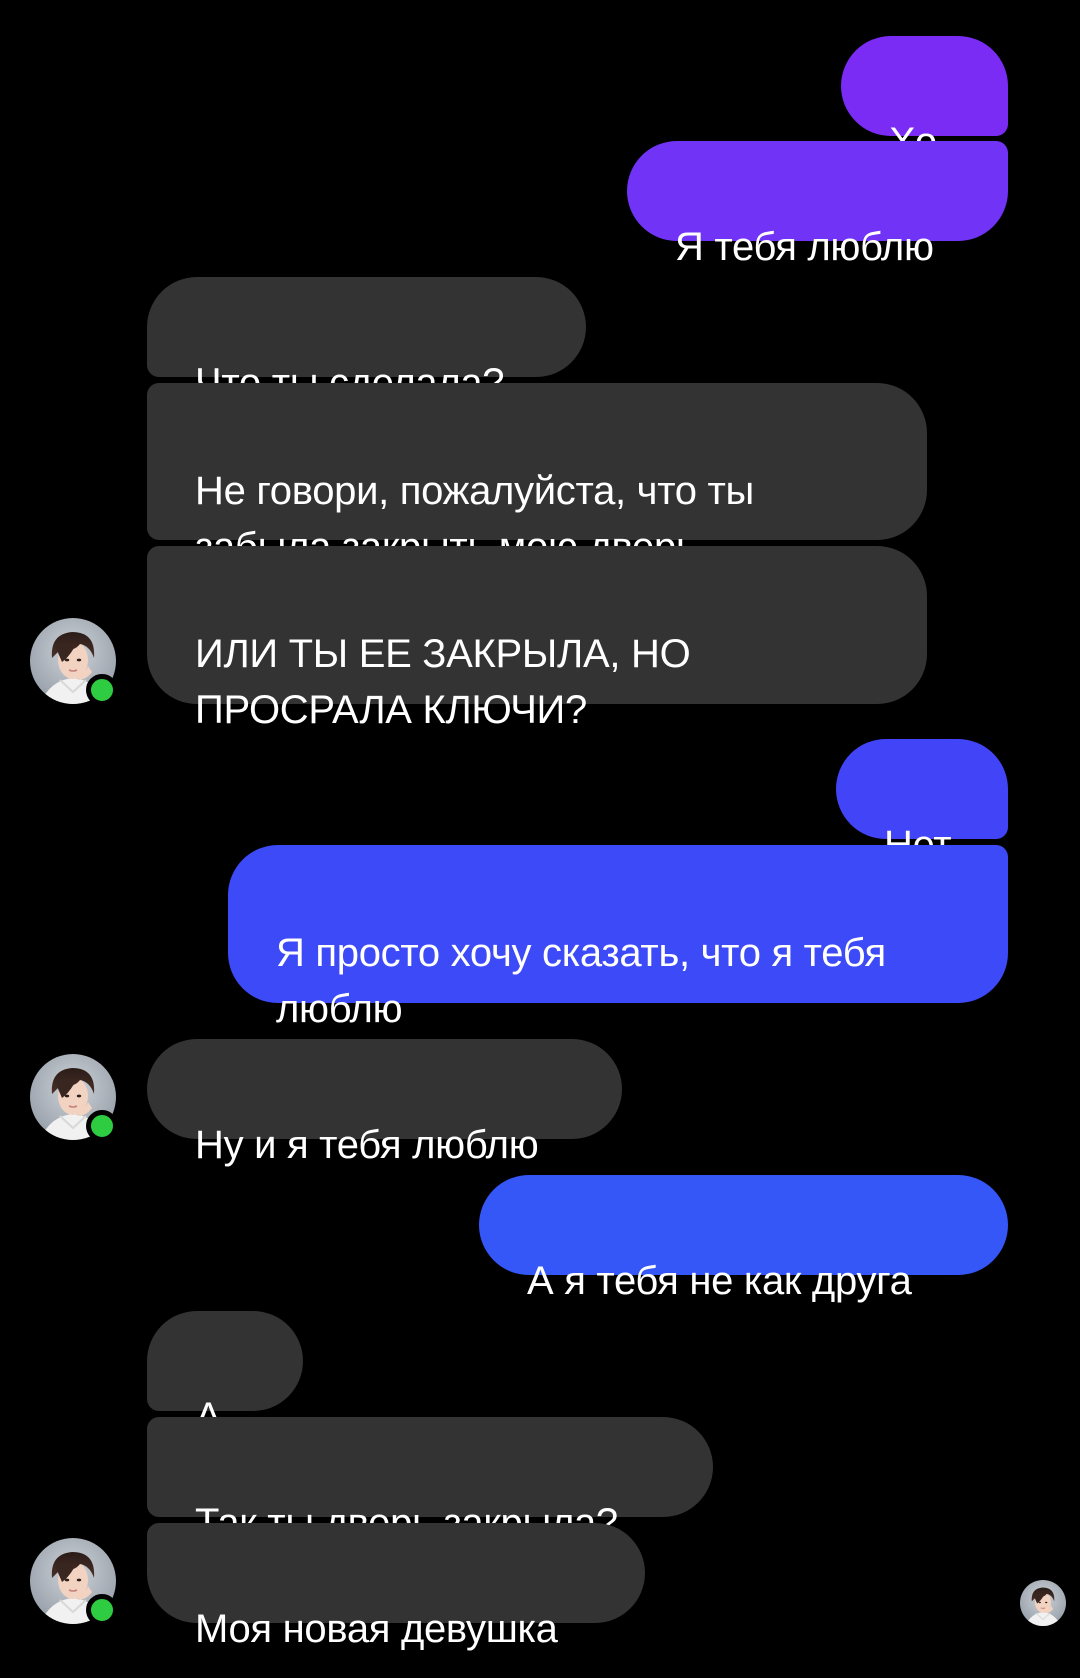 The height and width of the screenshot is (1678, 1080). What do you see at coordinates (924, 100) in the screenshot?
I see `message-bubble-outgoing: Хо..` at bounding box center [924, 100].